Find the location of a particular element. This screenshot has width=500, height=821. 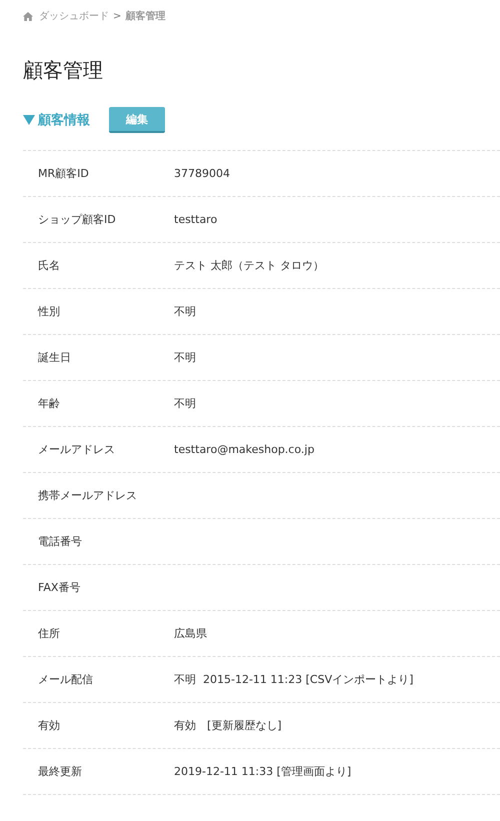

field-label: ショップ顧客ID is located at coordinates (77, 219).